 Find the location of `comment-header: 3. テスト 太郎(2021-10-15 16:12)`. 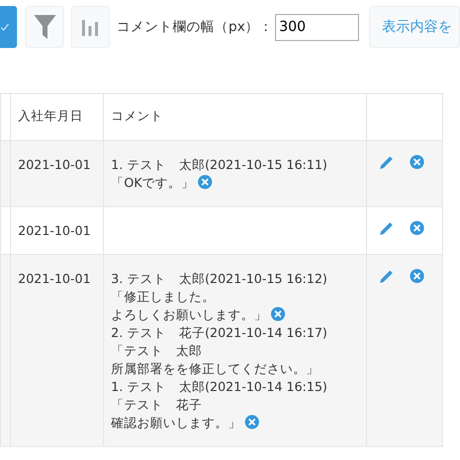

comment-header: 3. テスト 太郎(2021-10-15 16:12) is located at coordinates (219, 279).